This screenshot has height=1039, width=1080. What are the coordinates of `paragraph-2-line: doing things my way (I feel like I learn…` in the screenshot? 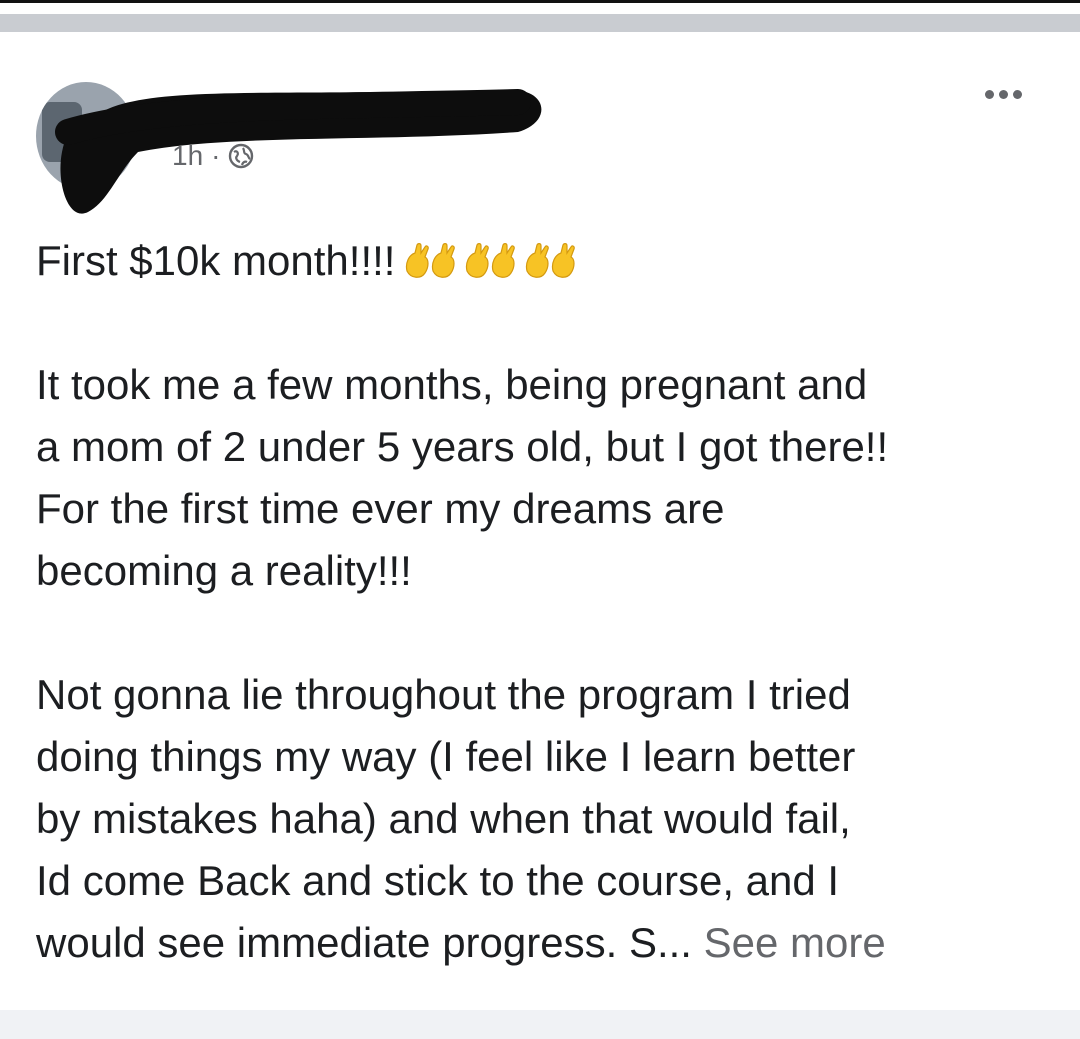 It's located at (446, 756).